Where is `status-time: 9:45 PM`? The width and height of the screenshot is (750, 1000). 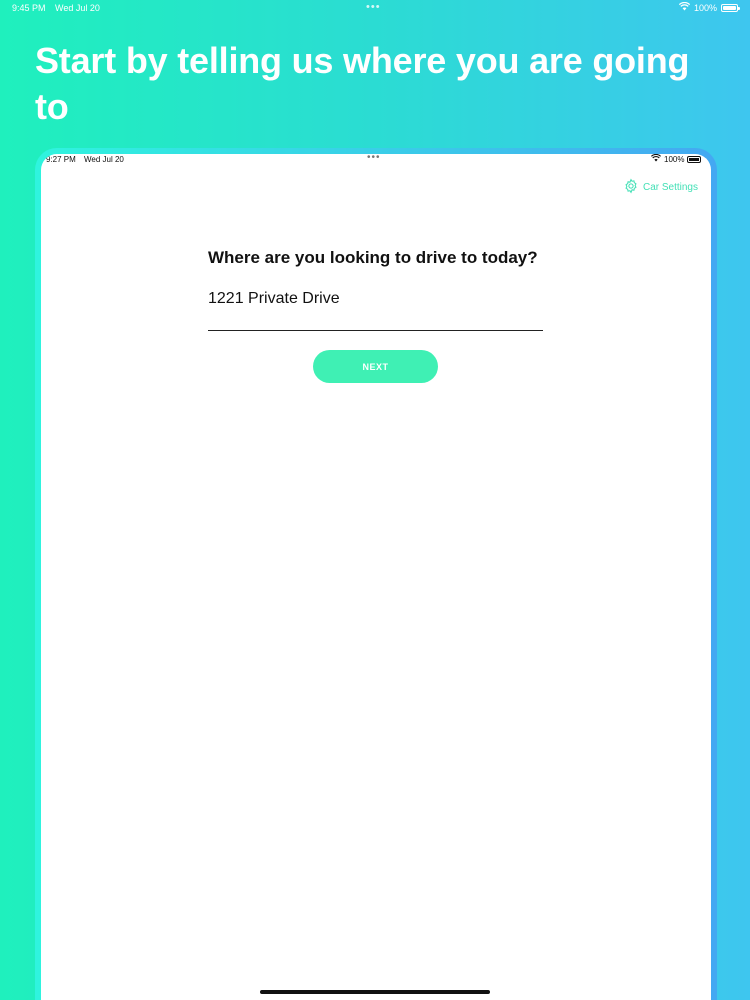
status-time: 9:45 PM is located at coordinates (29, 8).